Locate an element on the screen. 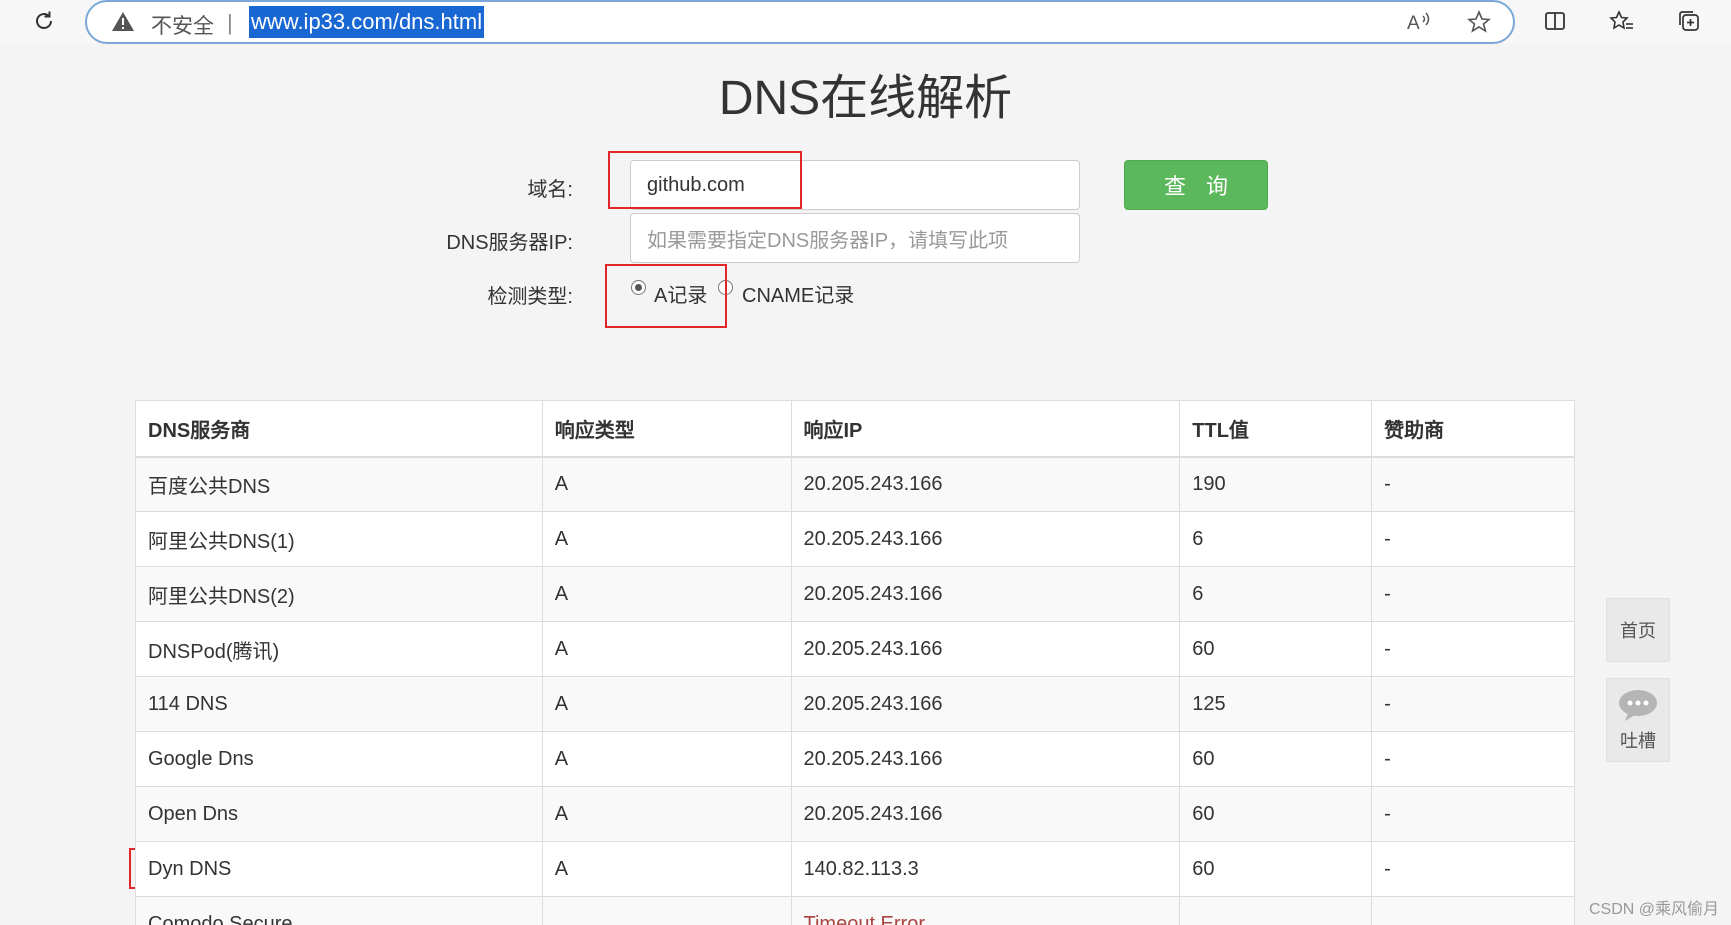  table-row: 阿里公共DNS(1) A 20.205.243.166 6 - is located at coordinates (855, 539).